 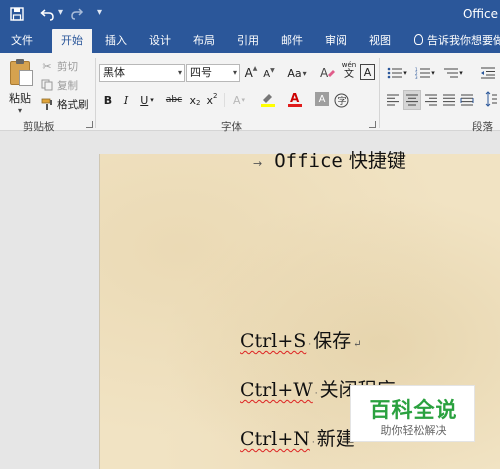 What do you see at coordinates (77, 14) in the screenshot?
I see `redo-icon` at bounding box center [77, 14].